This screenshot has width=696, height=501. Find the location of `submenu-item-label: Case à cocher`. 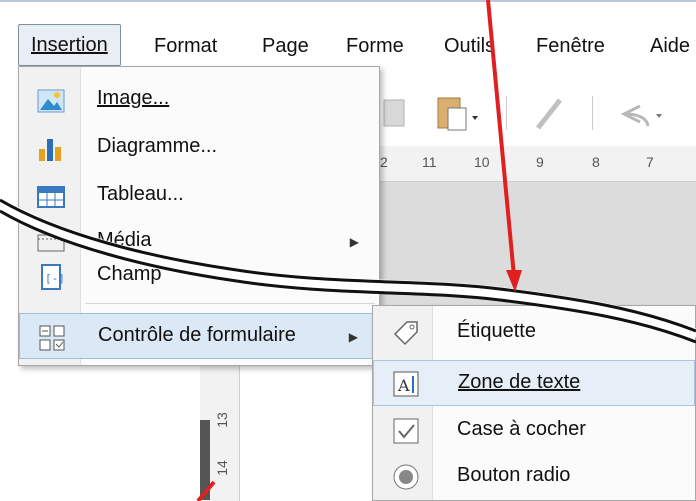

submenu-item-label: Case à cocher is located at coordinates (521, 429).